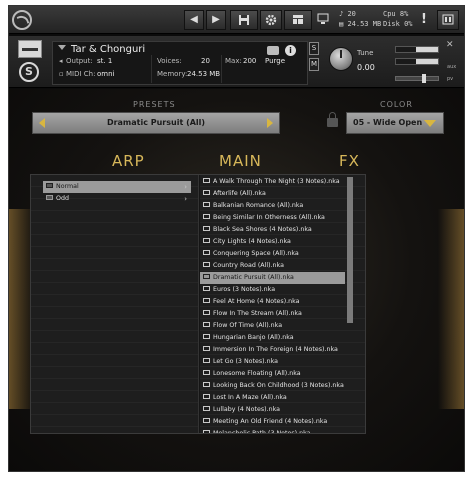 Image resolution: width=472 pixels, height=479 pixels. What do you see at coordinates (351, 14) in the screenshot?
I see `voices-count: 20` at bounding box center [351, 14].